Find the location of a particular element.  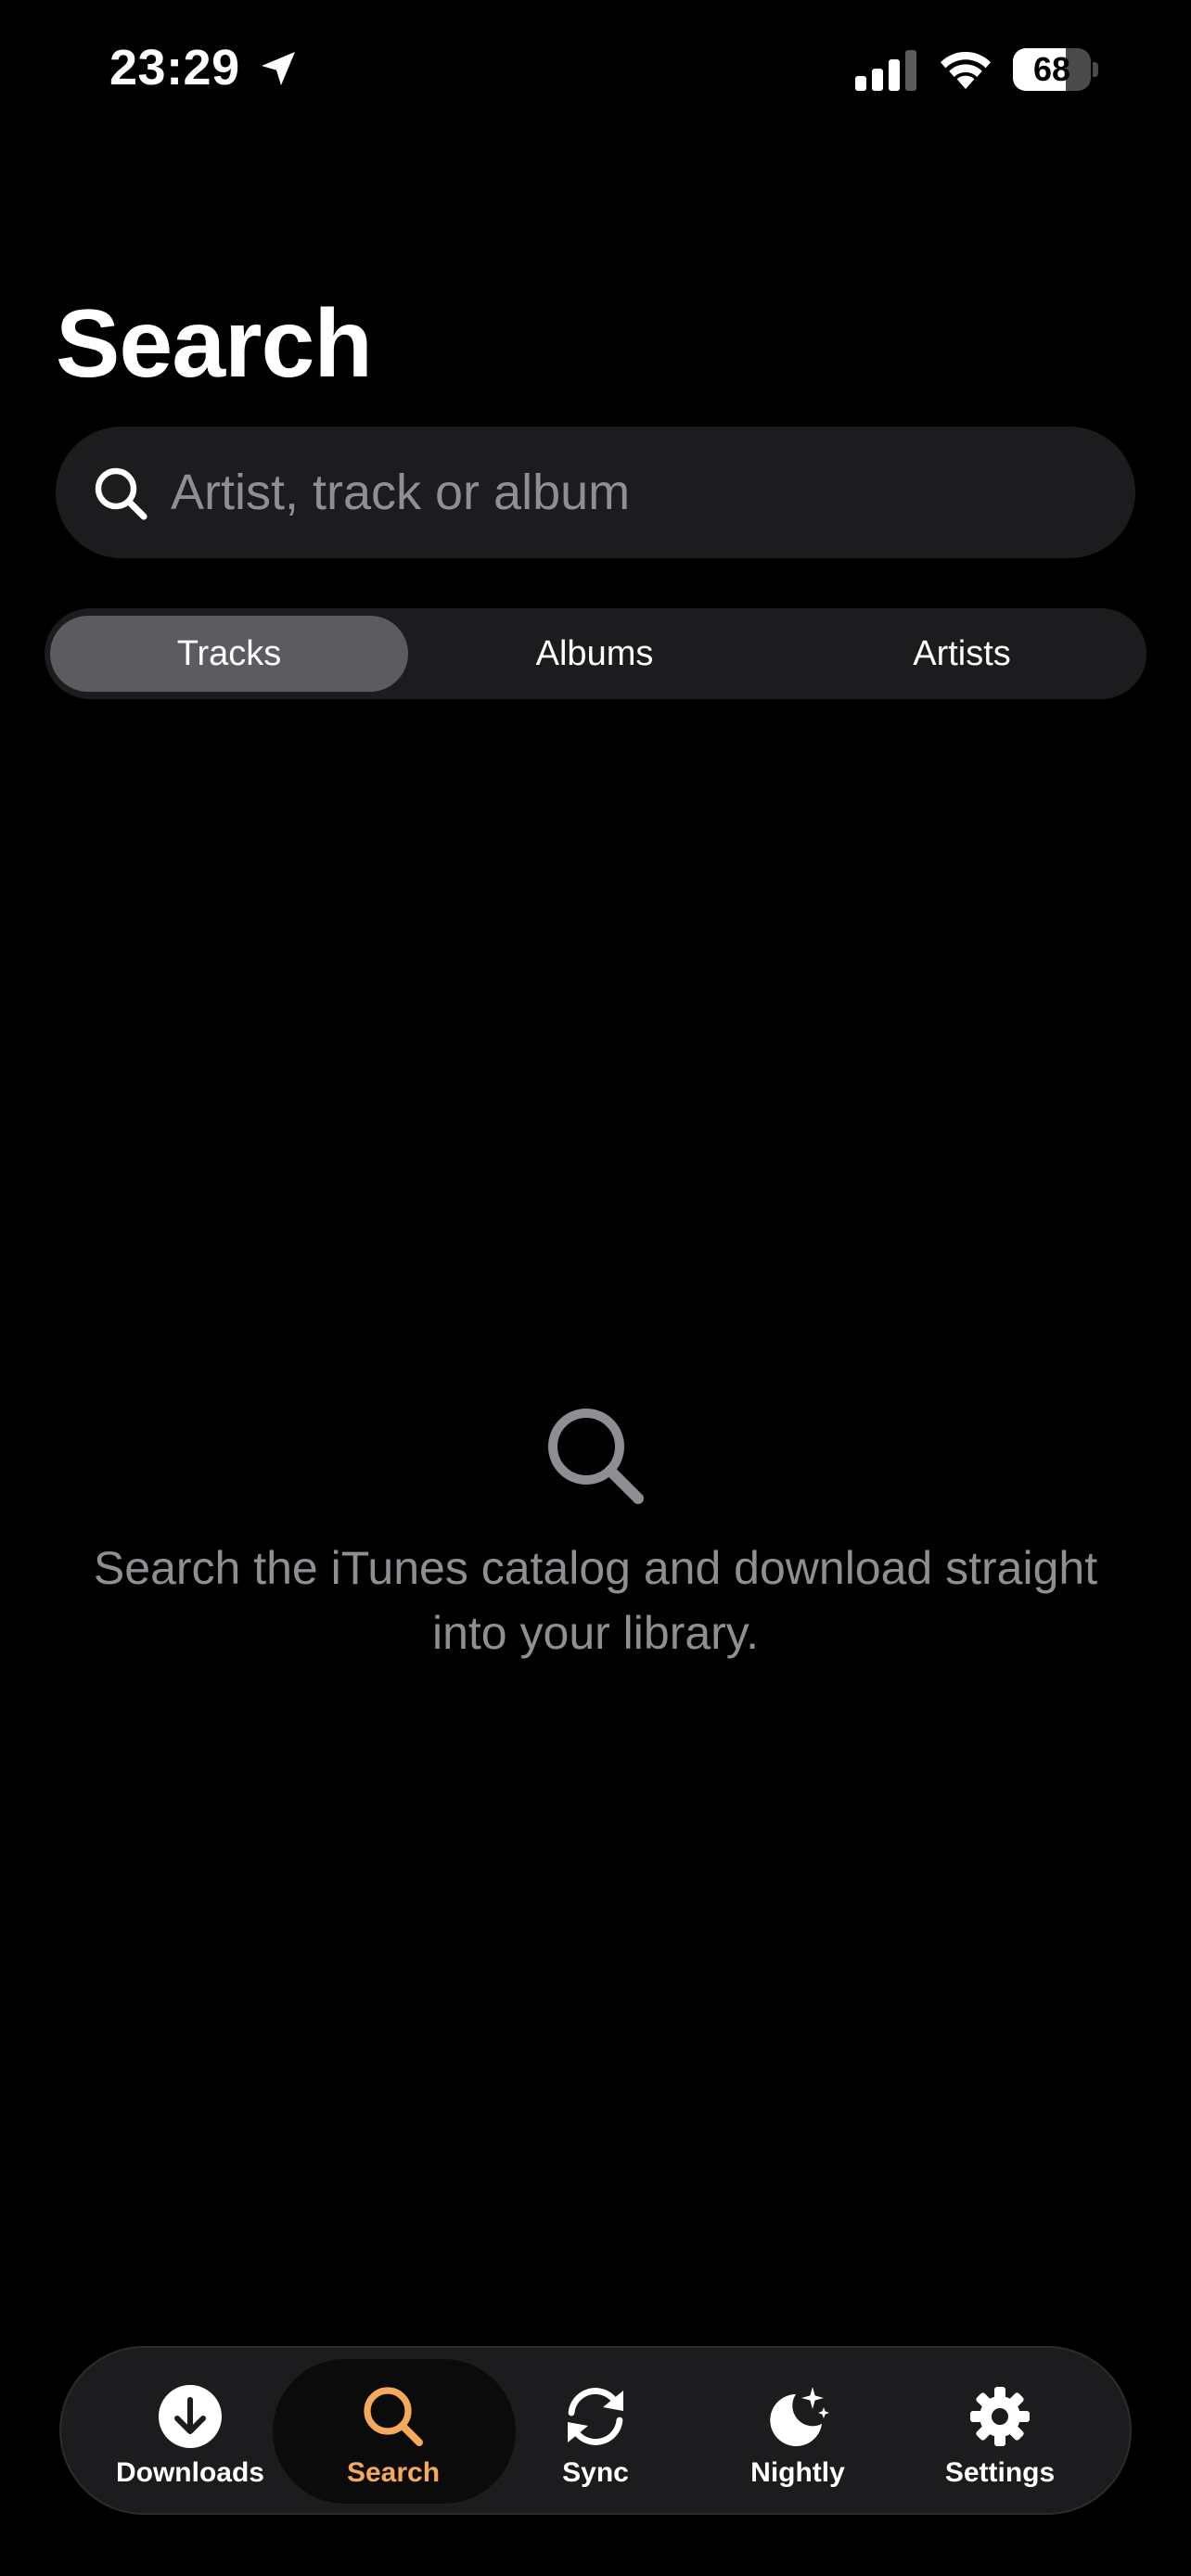

tab-search: Search is located at coordinates (393, 2431).